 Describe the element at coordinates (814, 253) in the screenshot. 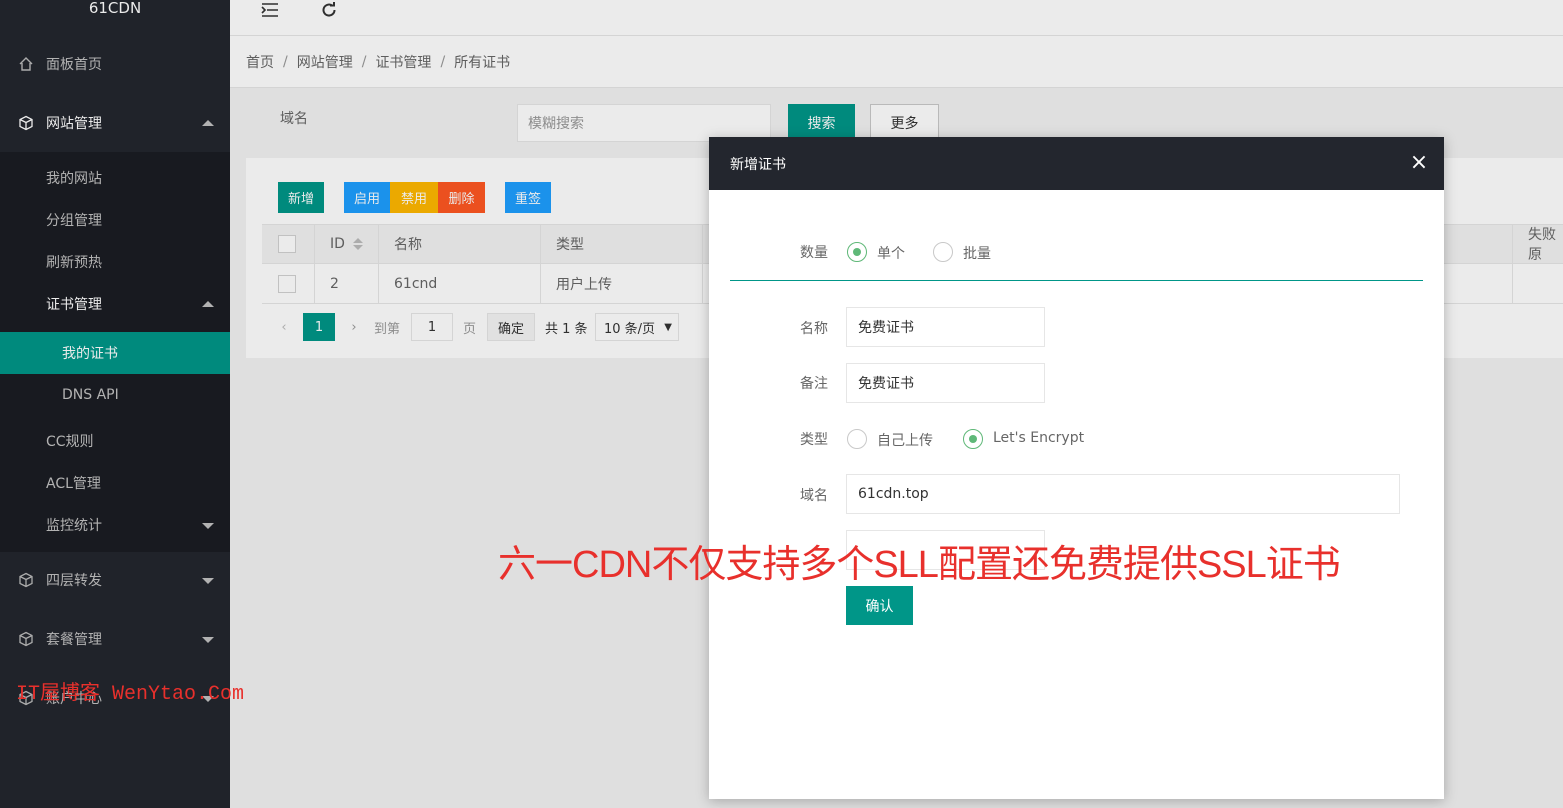

I see `quantity-label: 数量` at that location.